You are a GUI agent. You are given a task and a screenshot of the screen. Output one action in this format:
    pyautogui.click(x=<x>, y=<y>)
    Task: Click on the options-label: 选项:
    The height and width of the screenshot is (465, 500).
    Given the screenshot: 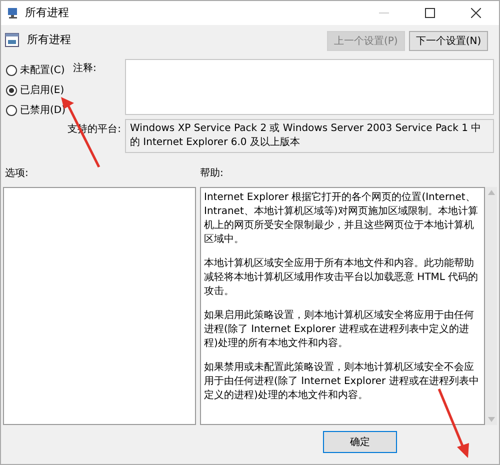 What is the action you would take?
    pyautogui.click(x=16, y=173)
    